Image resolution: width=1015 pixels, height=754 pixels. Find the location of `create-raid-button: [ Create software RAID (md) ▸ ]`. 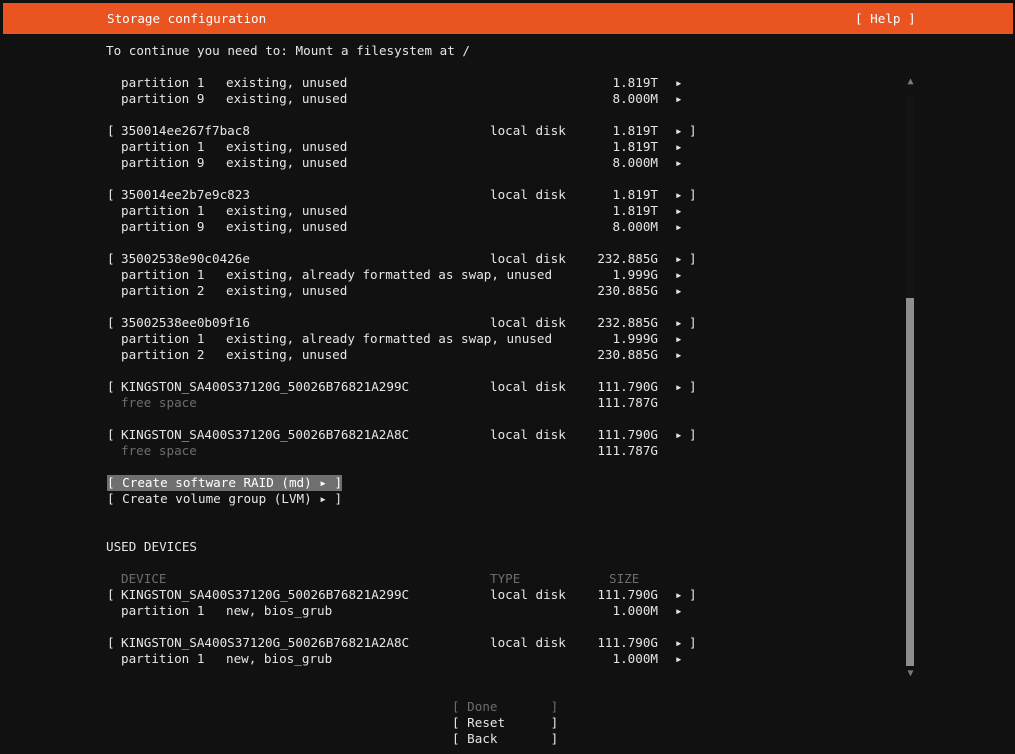

create-raid-button: [ Create software RAID (md) ▸ ] is located at coordinates (225, 483).